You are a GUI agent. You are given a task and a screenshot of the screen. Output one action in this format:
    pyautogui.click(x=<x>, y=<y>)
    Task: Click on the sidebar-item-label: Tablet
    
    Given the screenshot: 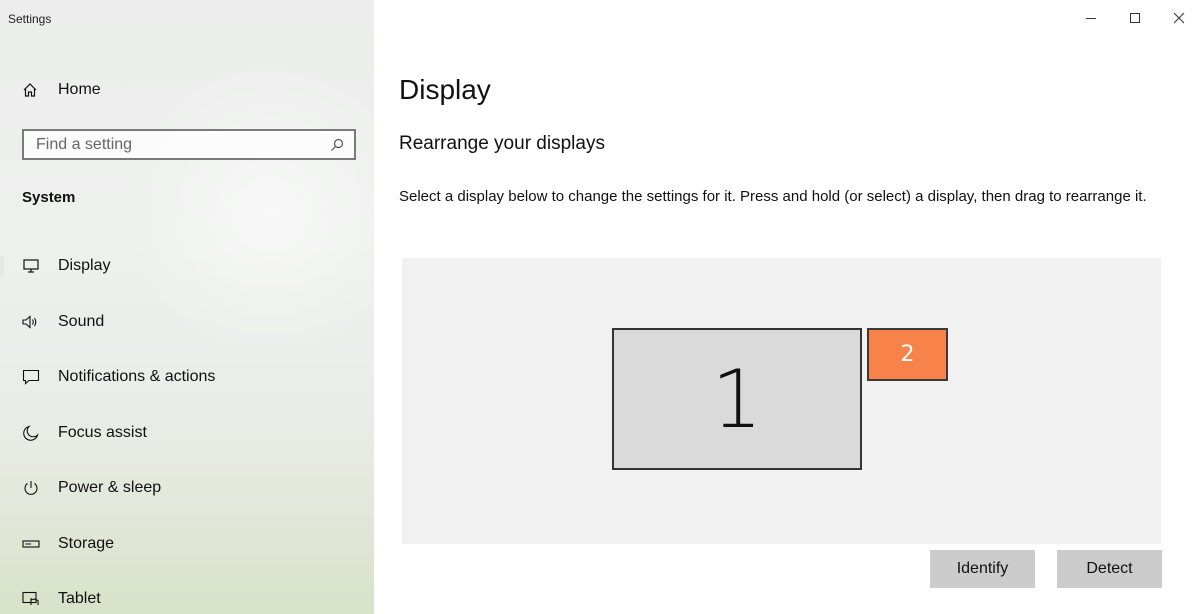 What is the action you would take?
    pyautogui.click(x=79, y=598)
    